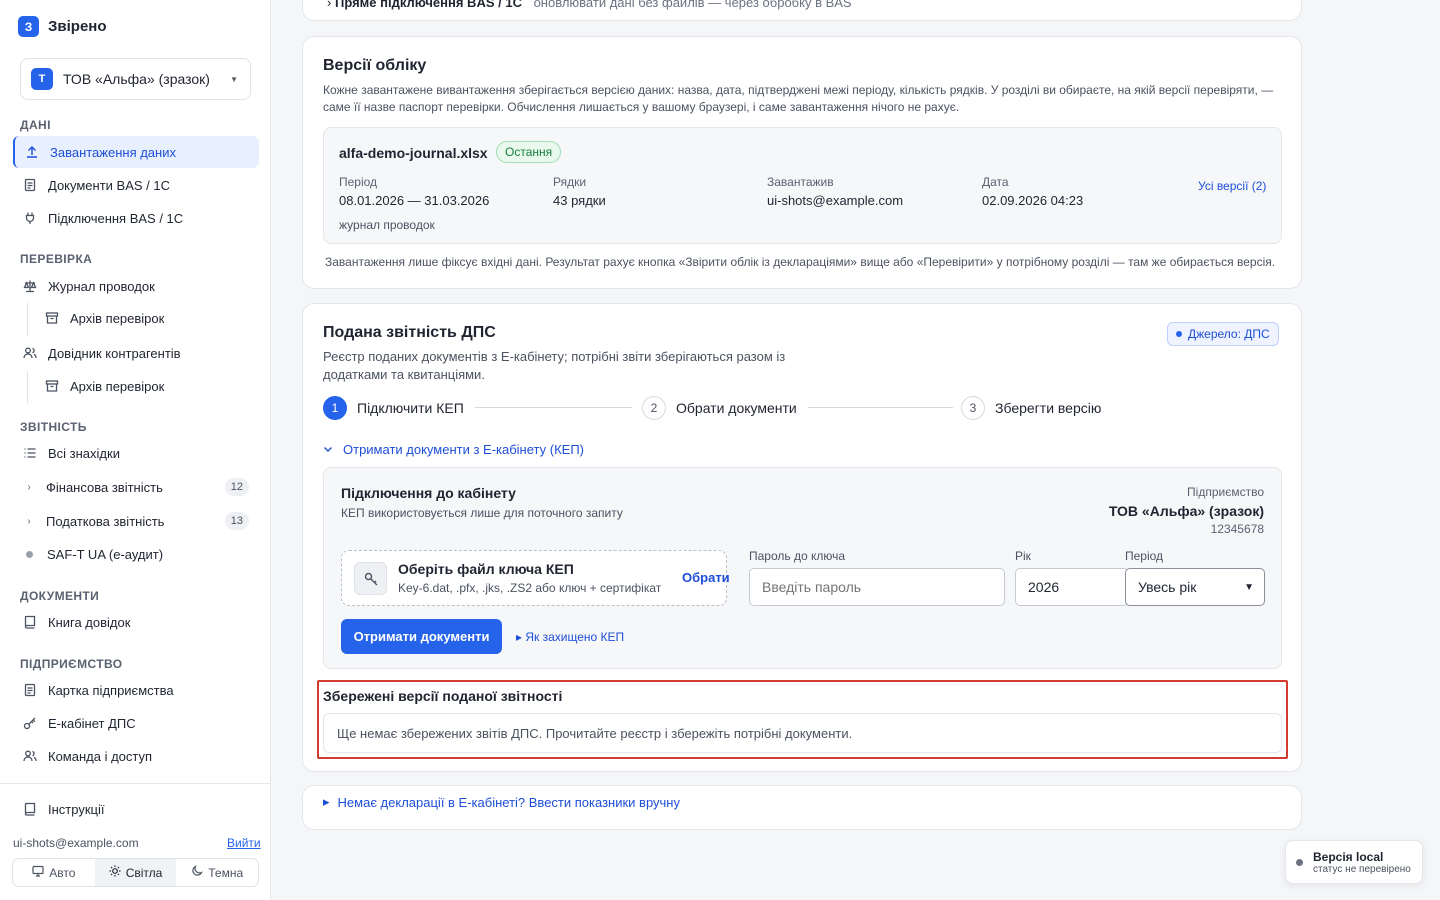 The image size is (1440, 900). Describe the element at coordinates (27, 319) in the screenshot. I see `tree-line` at that location.